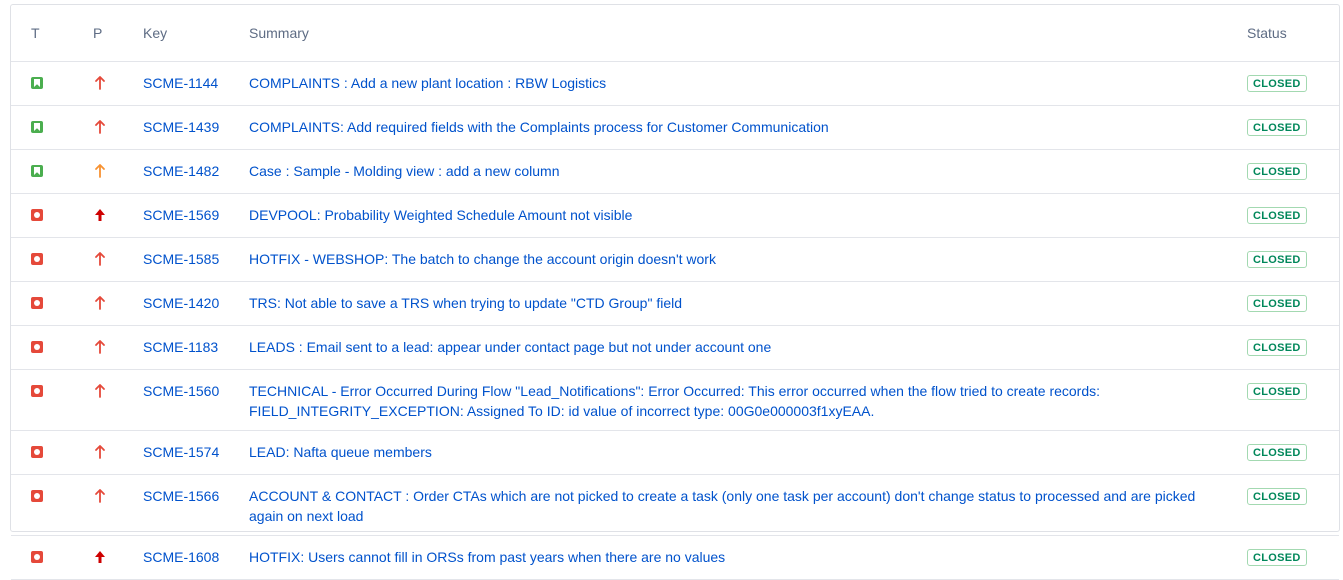  Describe the element at coordinates (196, 33) in the screenshot. I see `column-header-key: Key` at that location.